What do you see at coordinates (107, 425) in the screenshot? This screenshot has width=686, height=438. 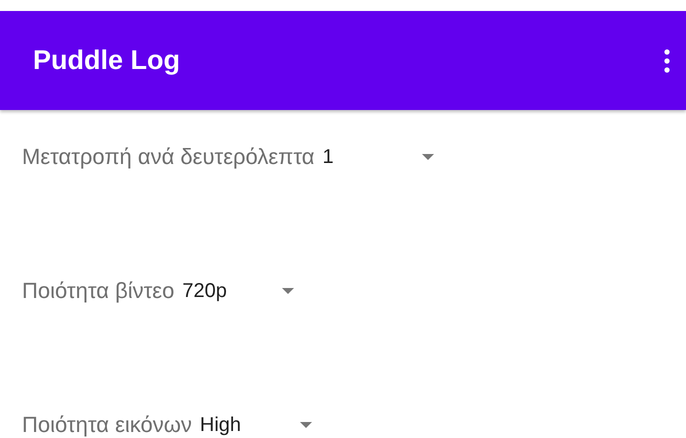 I see `setting-label: Ποιότητα εικόνων` at bounding box center [107, 425].